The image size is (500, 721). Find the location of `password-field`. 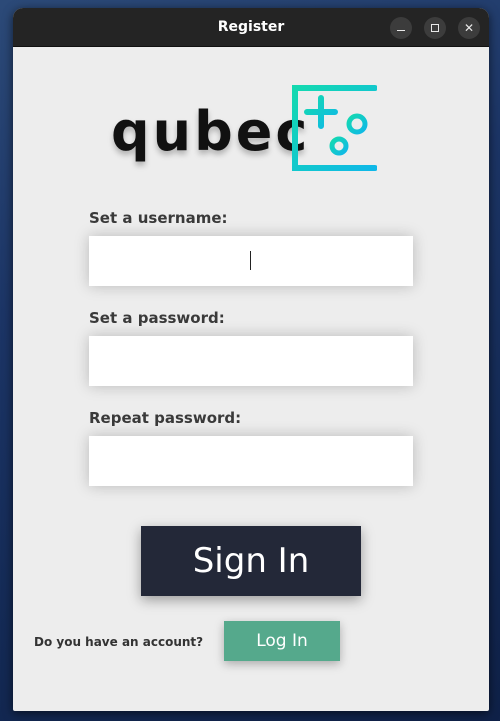

password-field is located at coordinates (251, 361).